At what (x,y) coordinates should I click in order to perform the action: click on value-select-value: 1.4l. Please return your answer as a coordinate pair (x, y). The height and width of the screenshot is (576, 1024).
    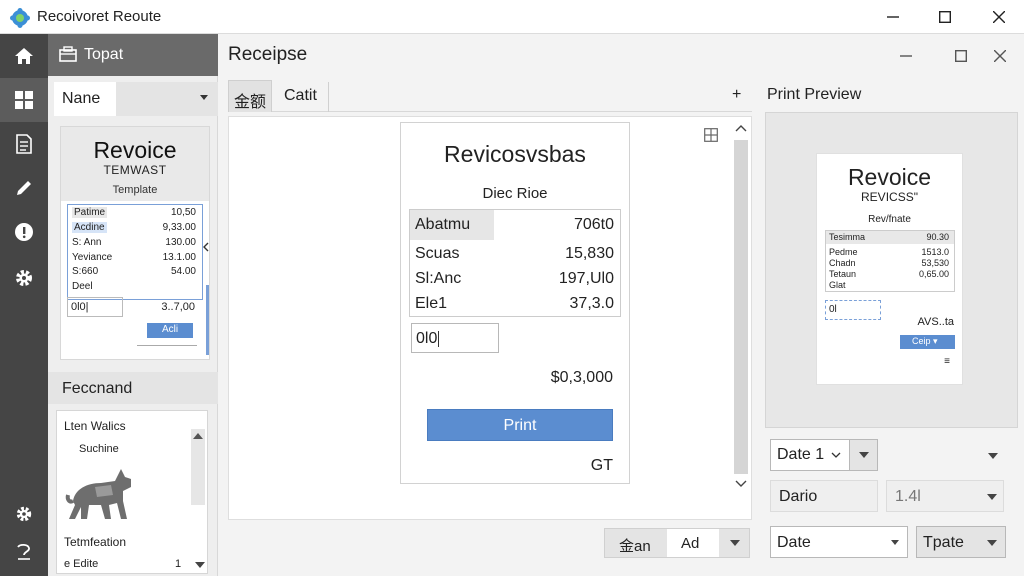
    Looking at the image, I should click on (908, 496).